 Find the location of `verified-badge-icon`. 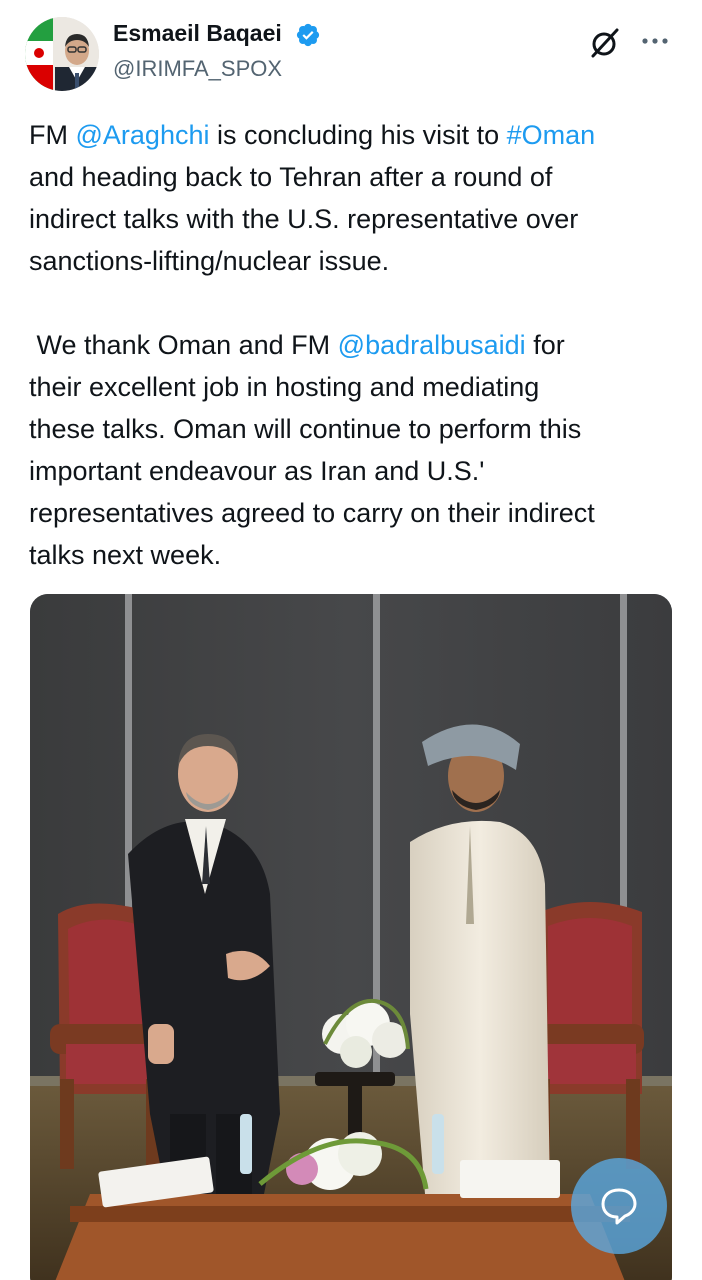

verified-badge-icon is located at coordinates (308, 35).